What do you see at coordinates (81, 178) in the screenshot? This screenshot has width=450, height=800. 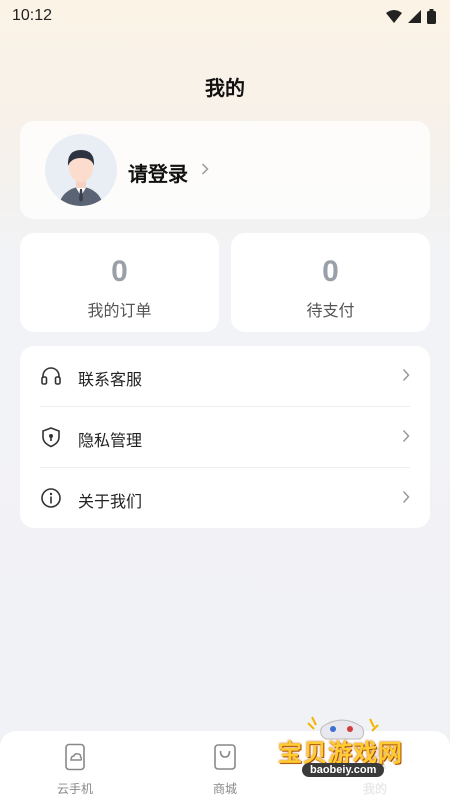 I see `default-avatar-icon` at bounding box center [81, 178].